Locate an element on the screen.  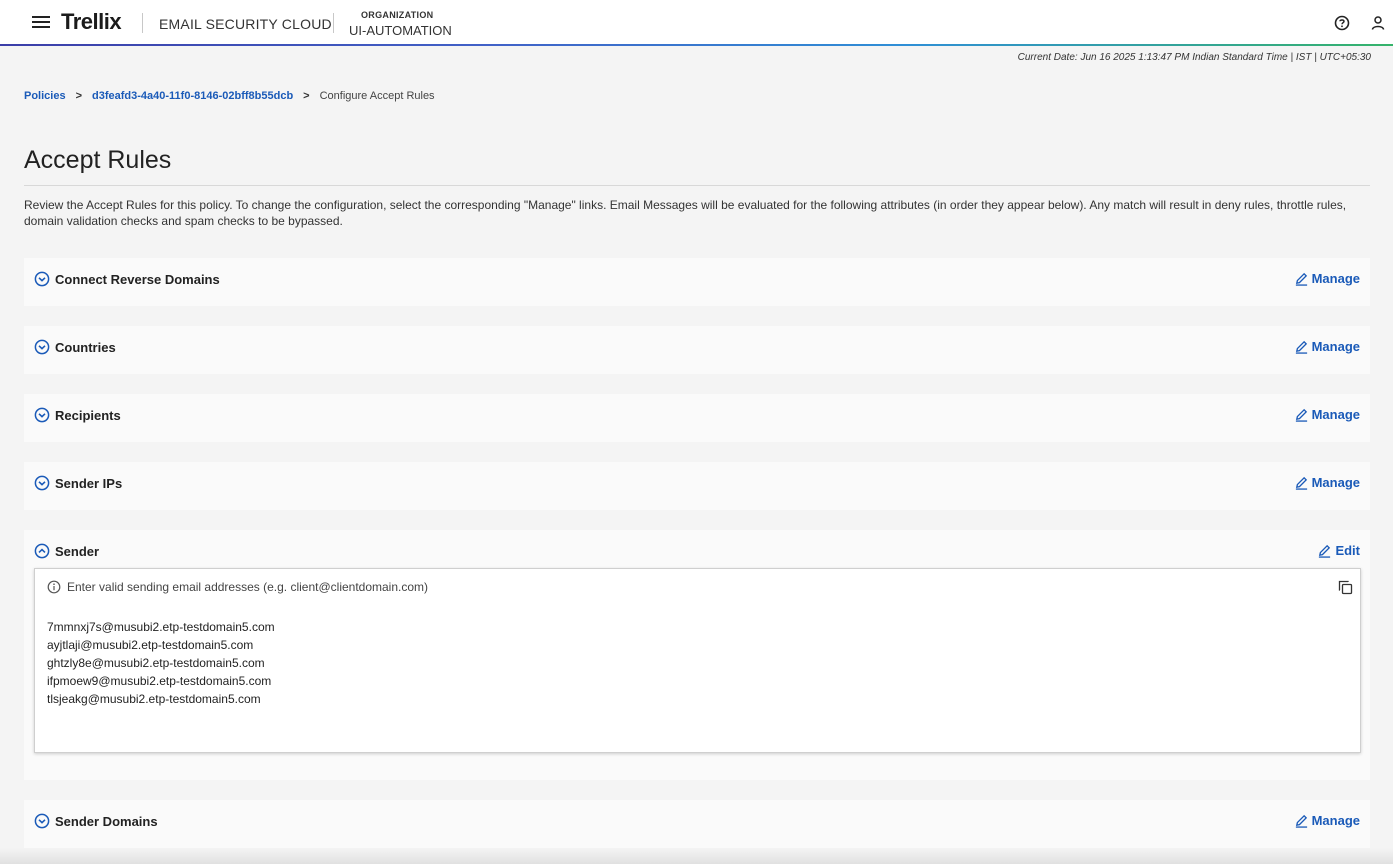
section-title: Sender IPs is located at coordinates (89, 483).